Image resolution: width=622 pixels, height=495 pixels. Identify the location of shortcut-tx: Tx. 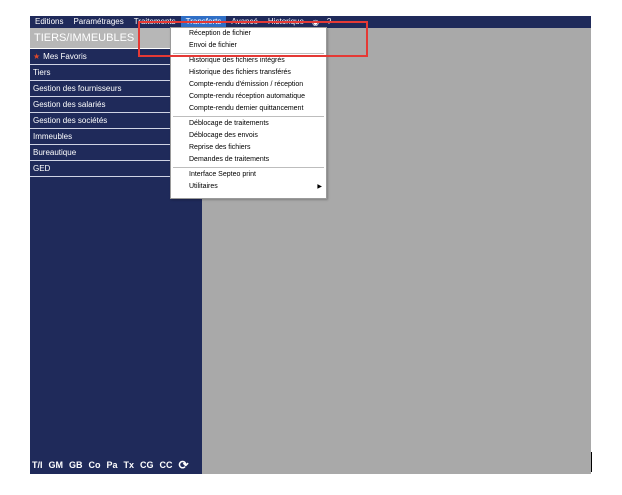
(129, 465).